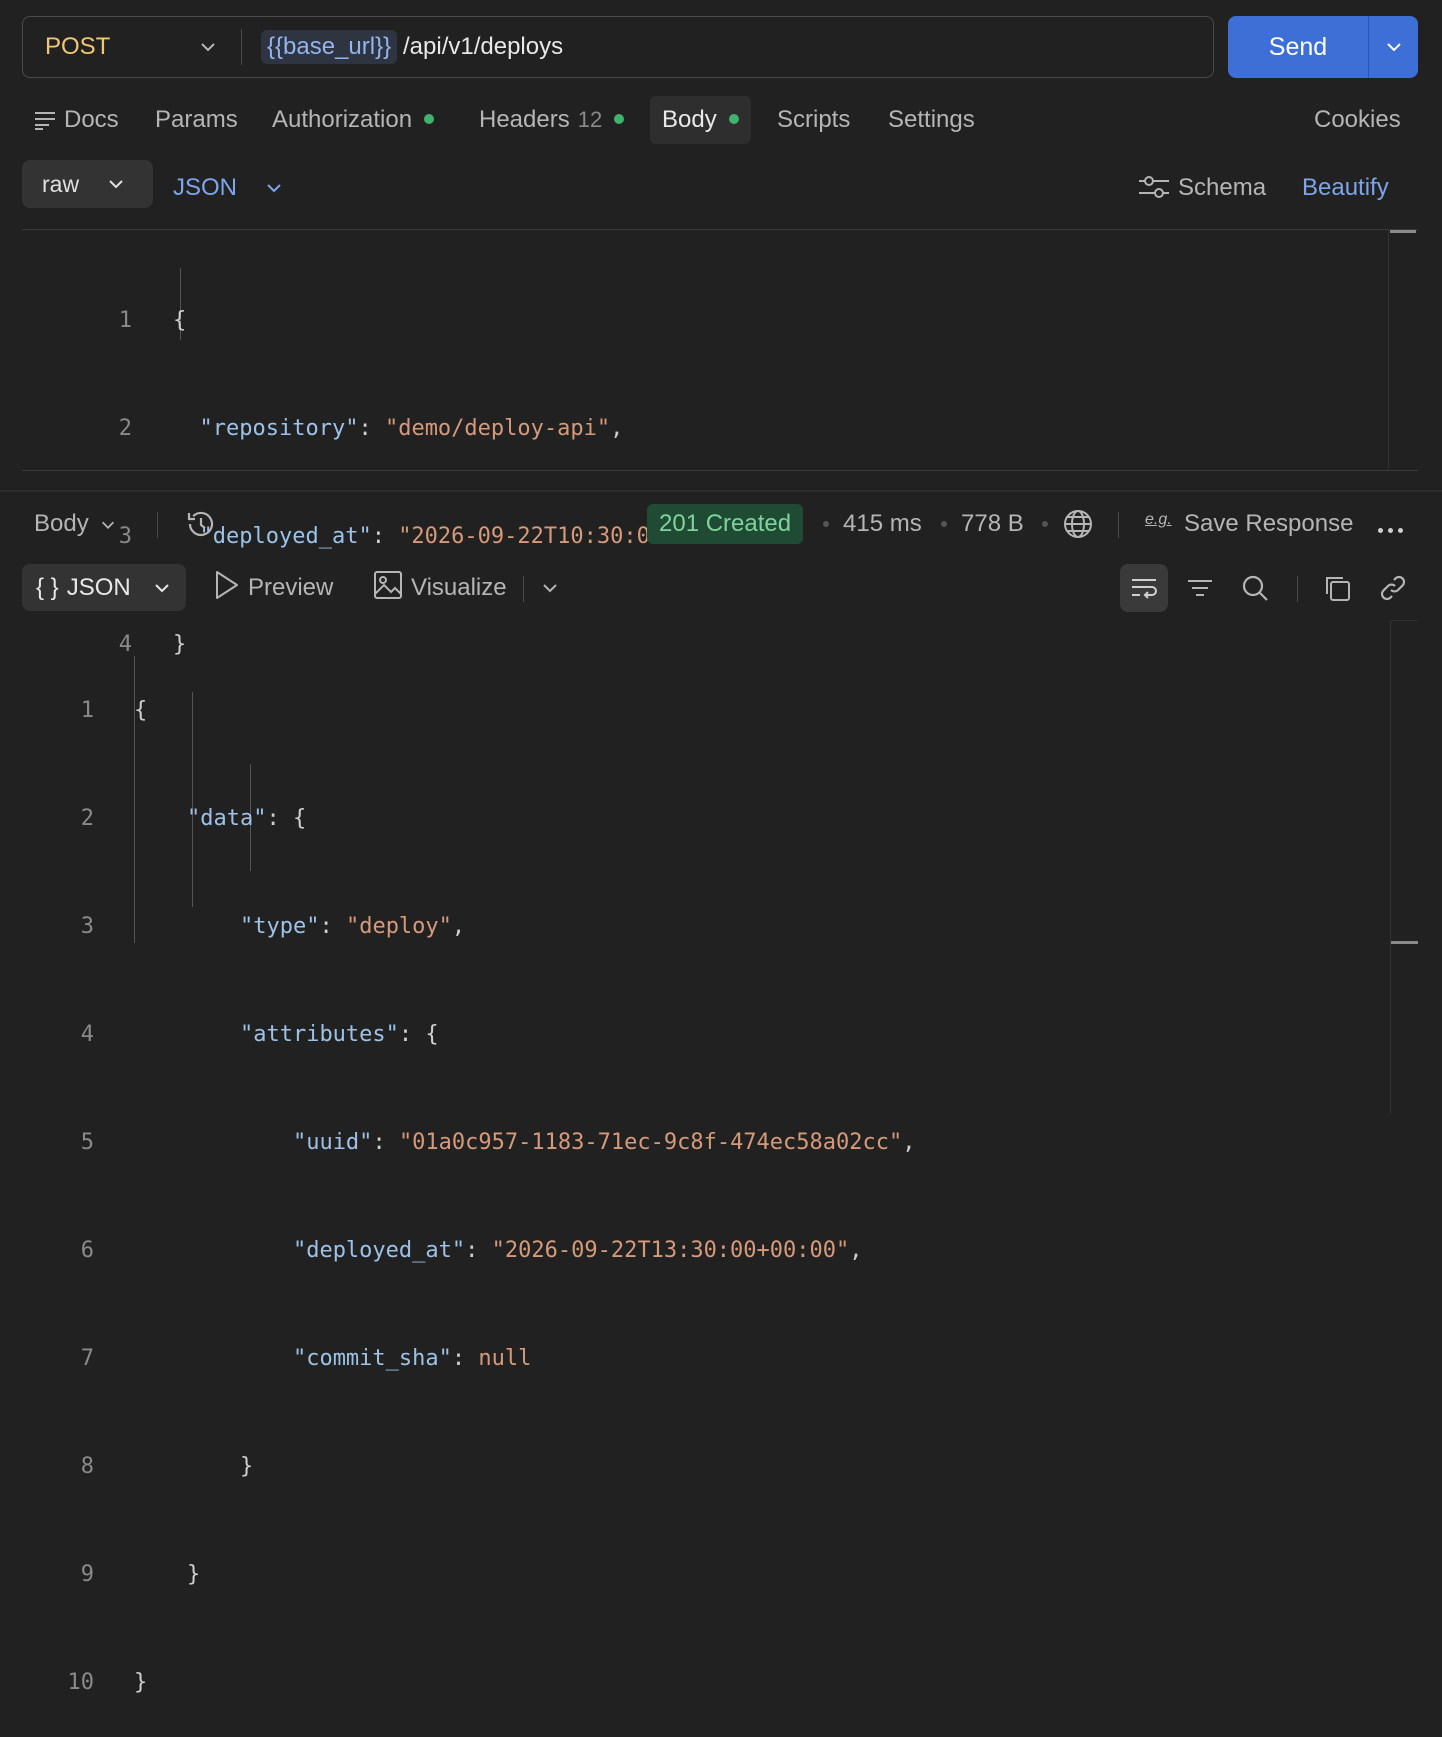  What do you see at coordinates (342, 119) in the screenshot?
I see `tab-authorization-label: Authorization` at bounding box center [342, 119].